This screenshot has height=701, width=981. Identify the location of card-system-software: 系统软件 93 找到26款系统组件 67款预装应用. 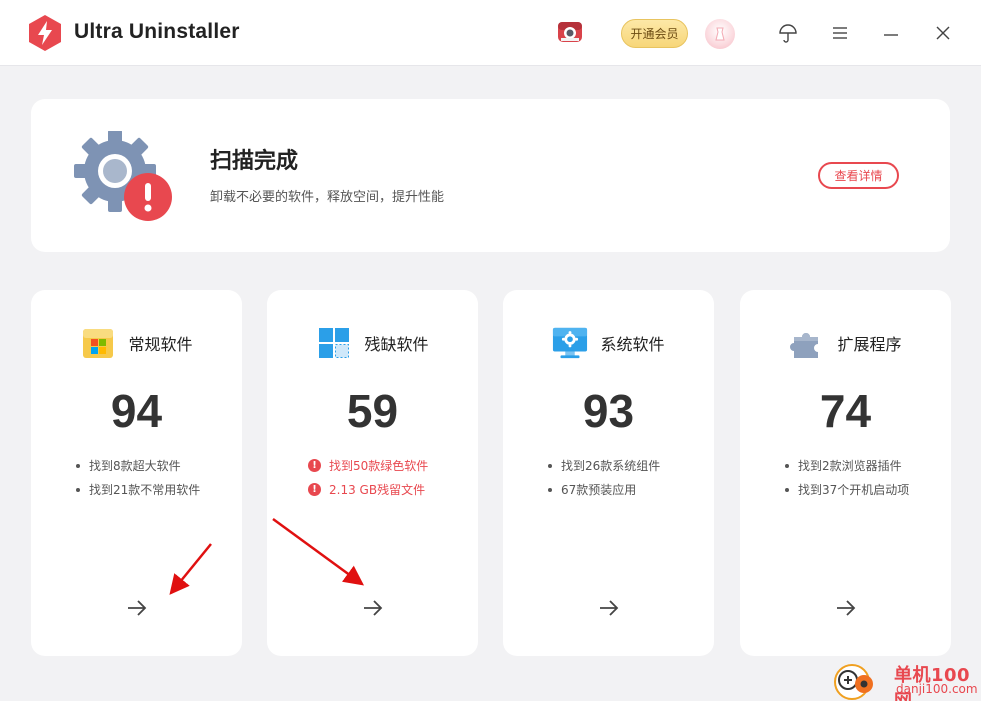
(608, 473).